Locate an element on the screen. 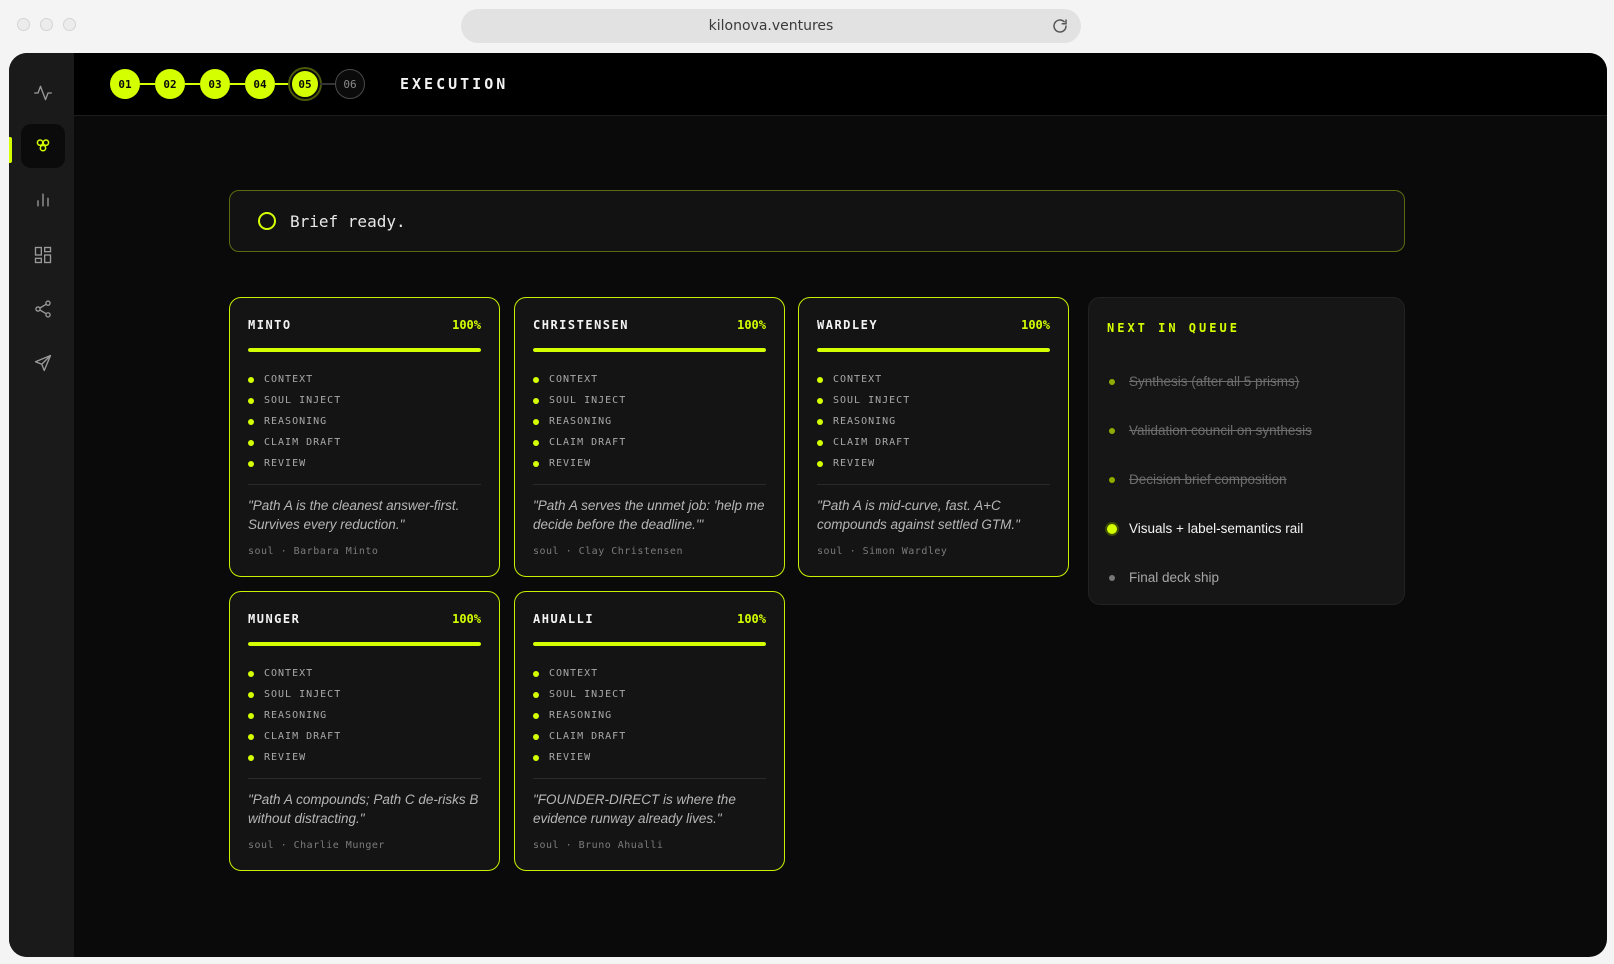 The width and height of the screenshot is (1614, 964). stage-label: CONTEXT is located at coordinates (574, 673).